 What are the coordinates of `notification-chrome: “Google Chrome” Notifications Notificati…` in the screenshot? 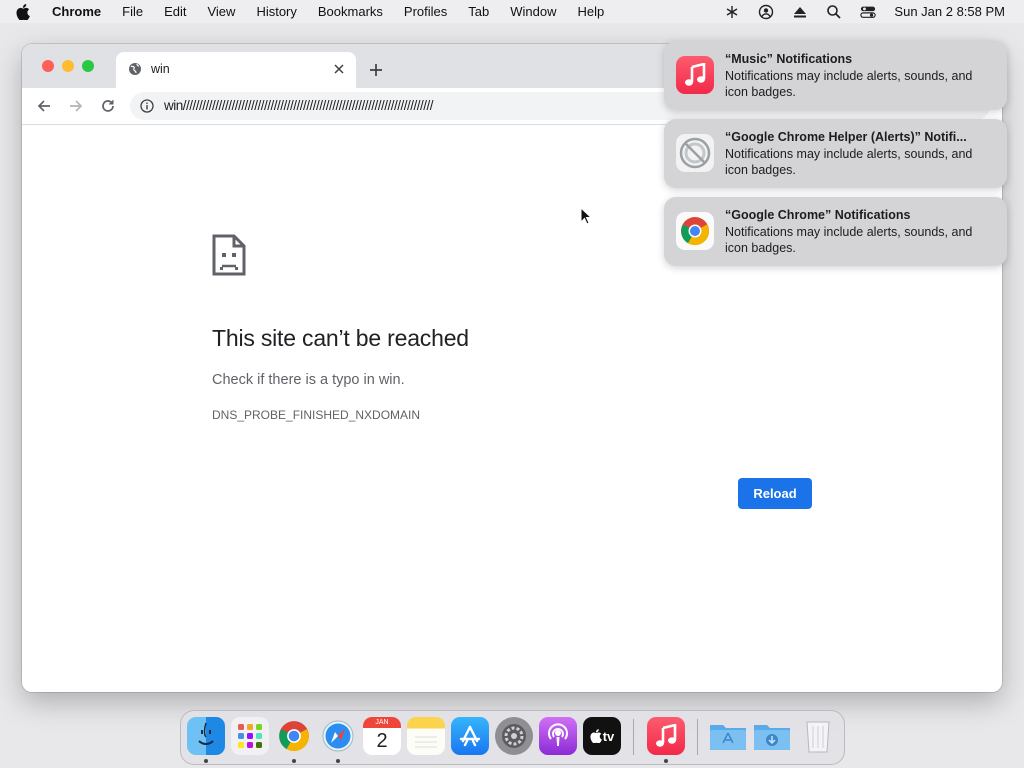 It's located at (835, 231).